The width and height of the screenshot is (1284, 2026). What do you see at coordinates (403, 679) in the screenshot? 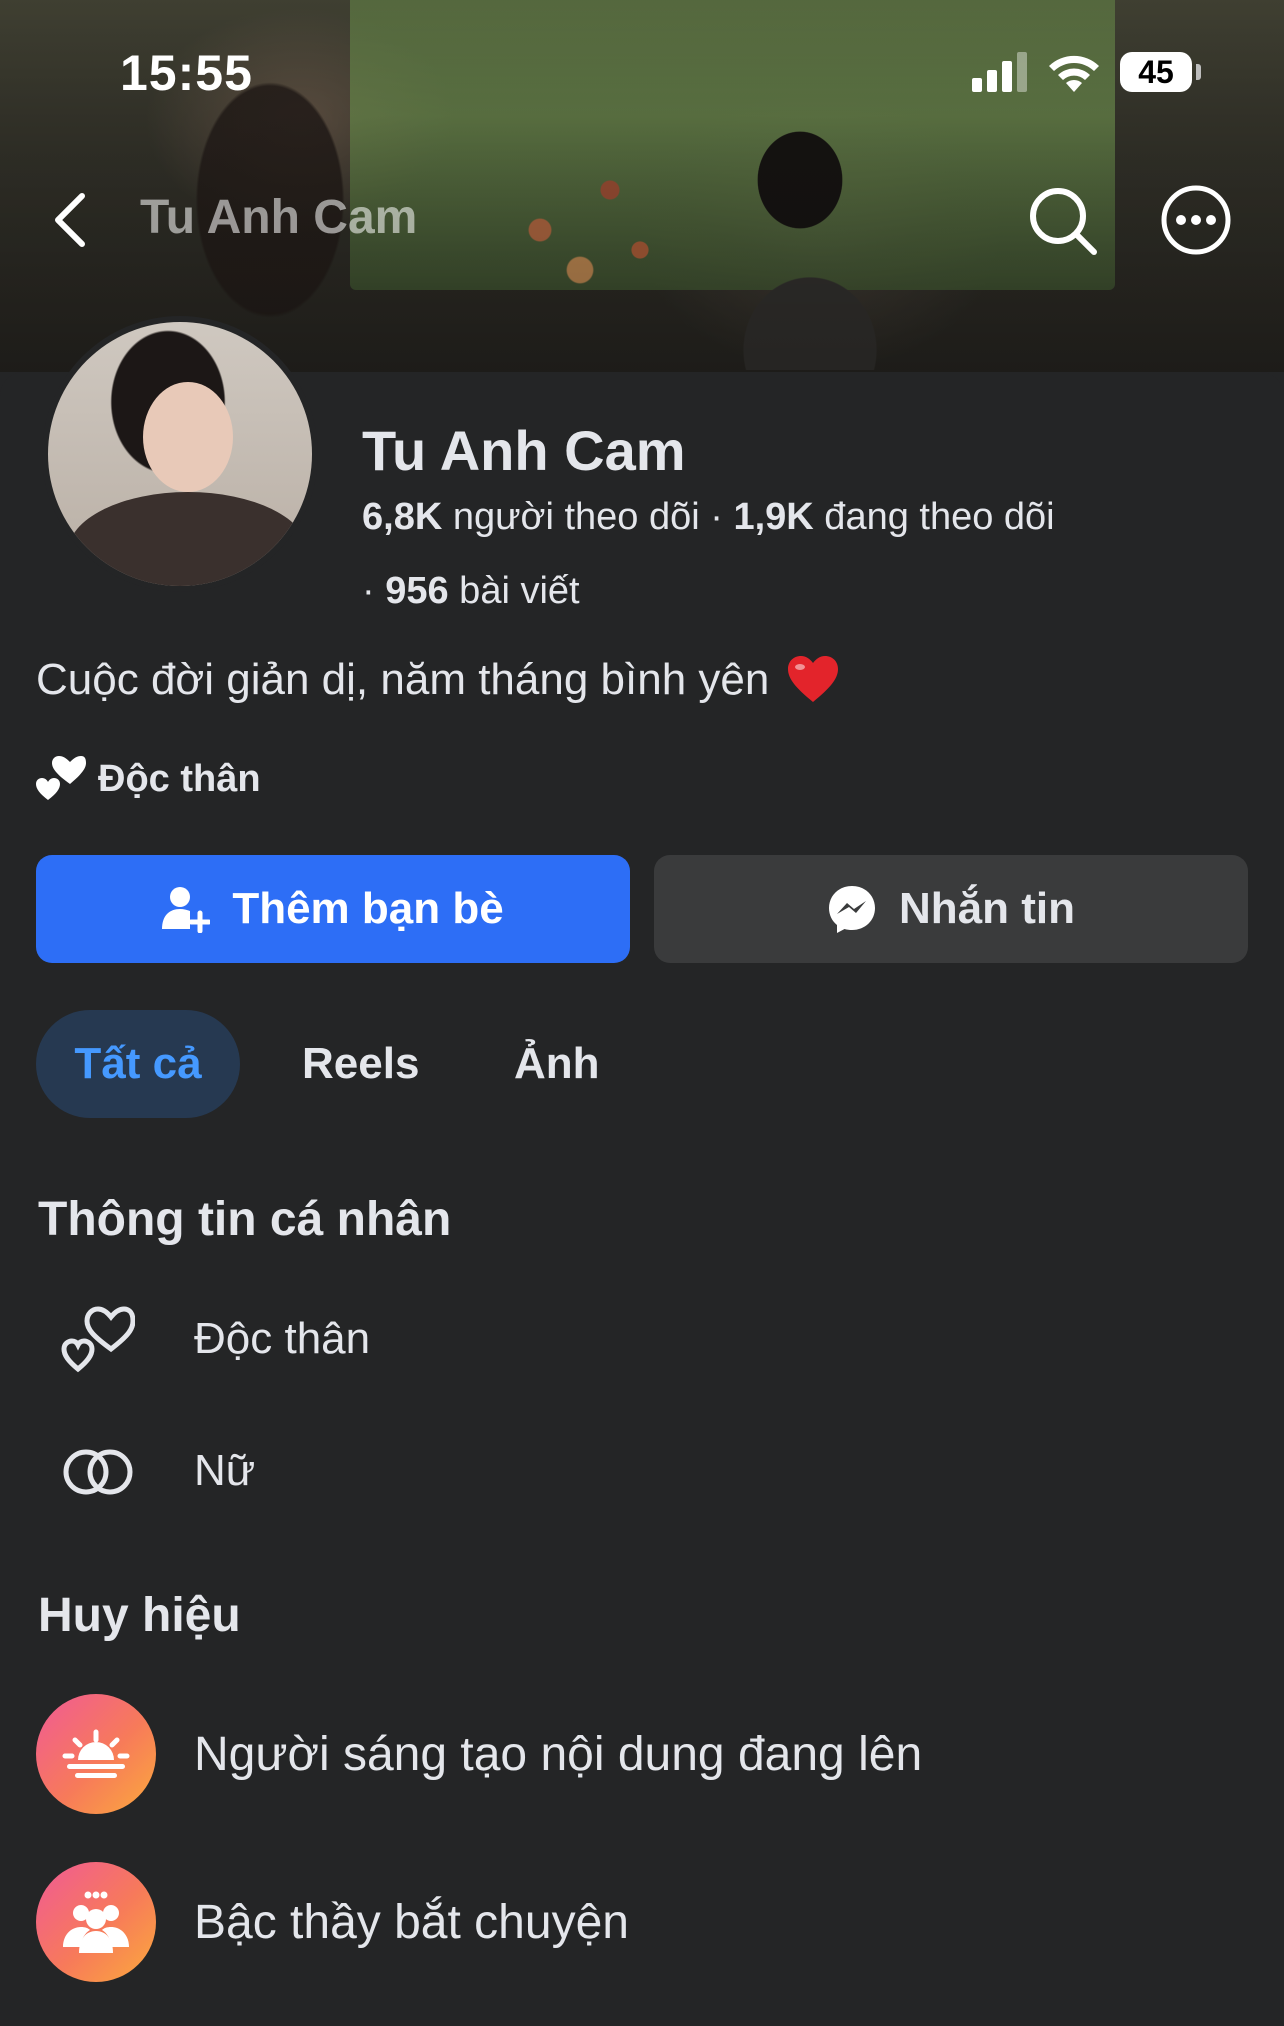
I see `bio-text: Cuộc đời giản dị, năm tháng bình yên` at bounding box center [403, 679].